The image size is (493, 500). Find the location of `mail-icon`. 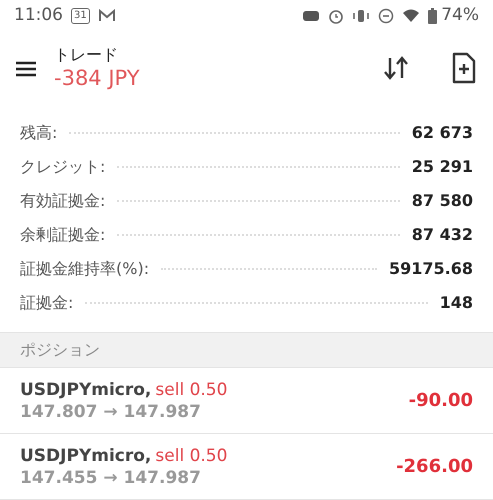

mail-icon is located at coordinates (107, 16).